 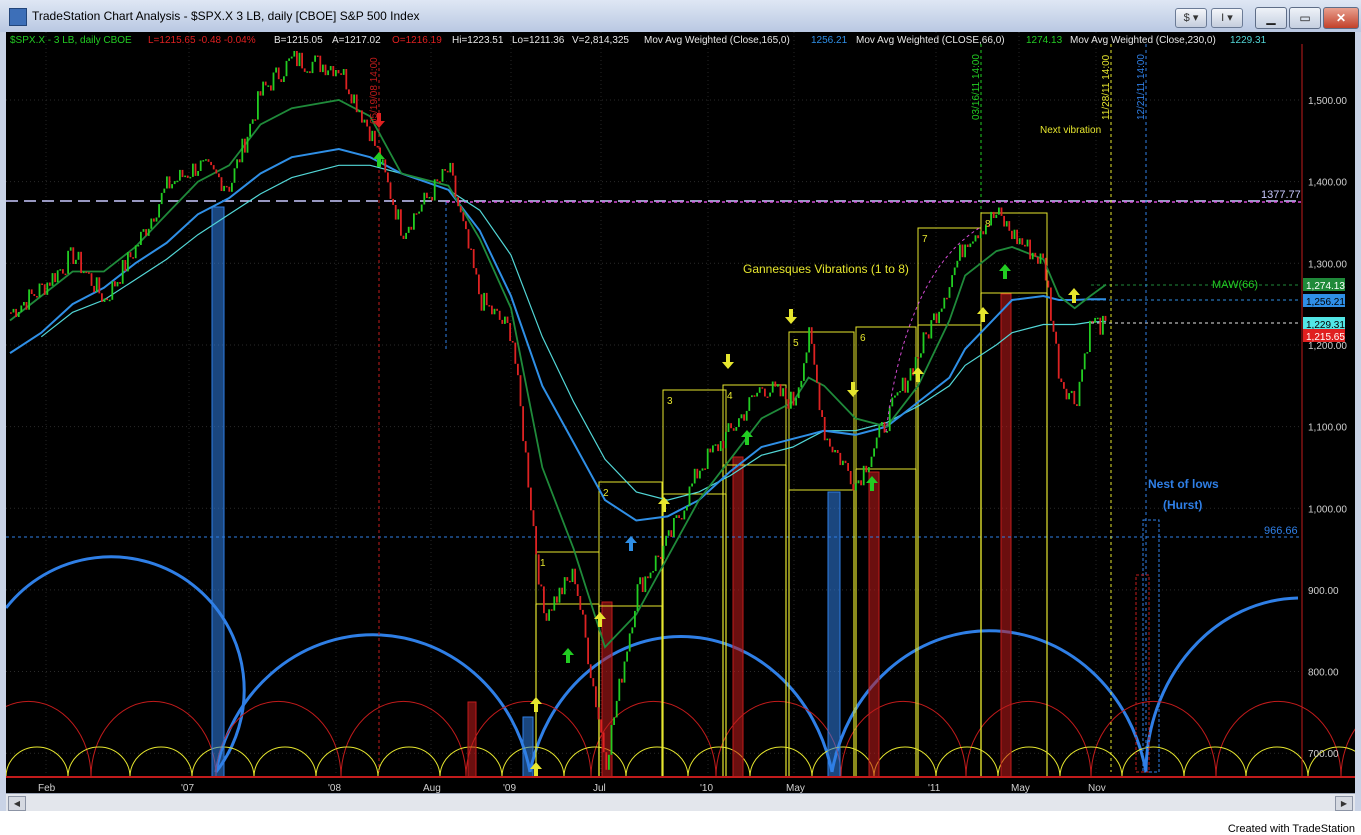 What do you see at coordinates (1344, 803) in the screenshot?
I see `scroll-right-button: ▶` at bounding box center [1344, 803].